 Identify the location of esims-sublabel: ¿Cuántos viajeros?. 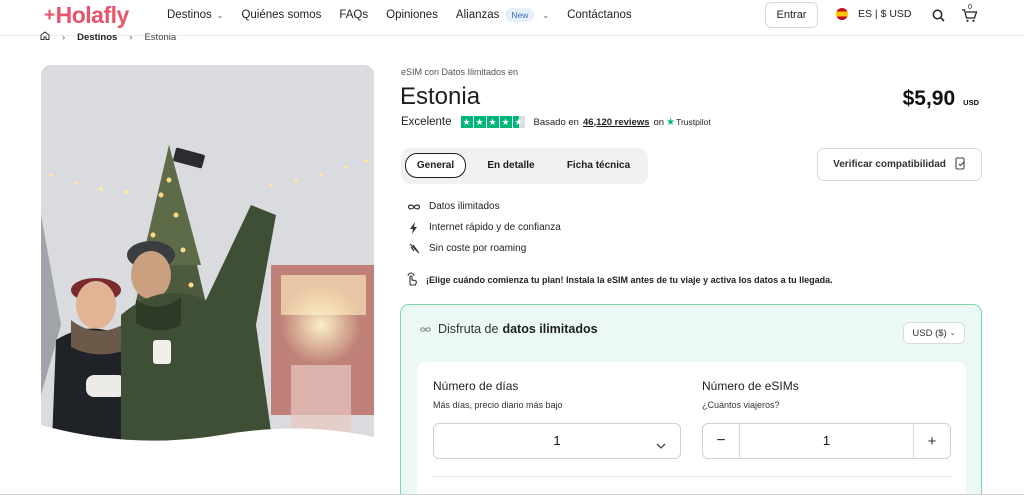
(741, 405).